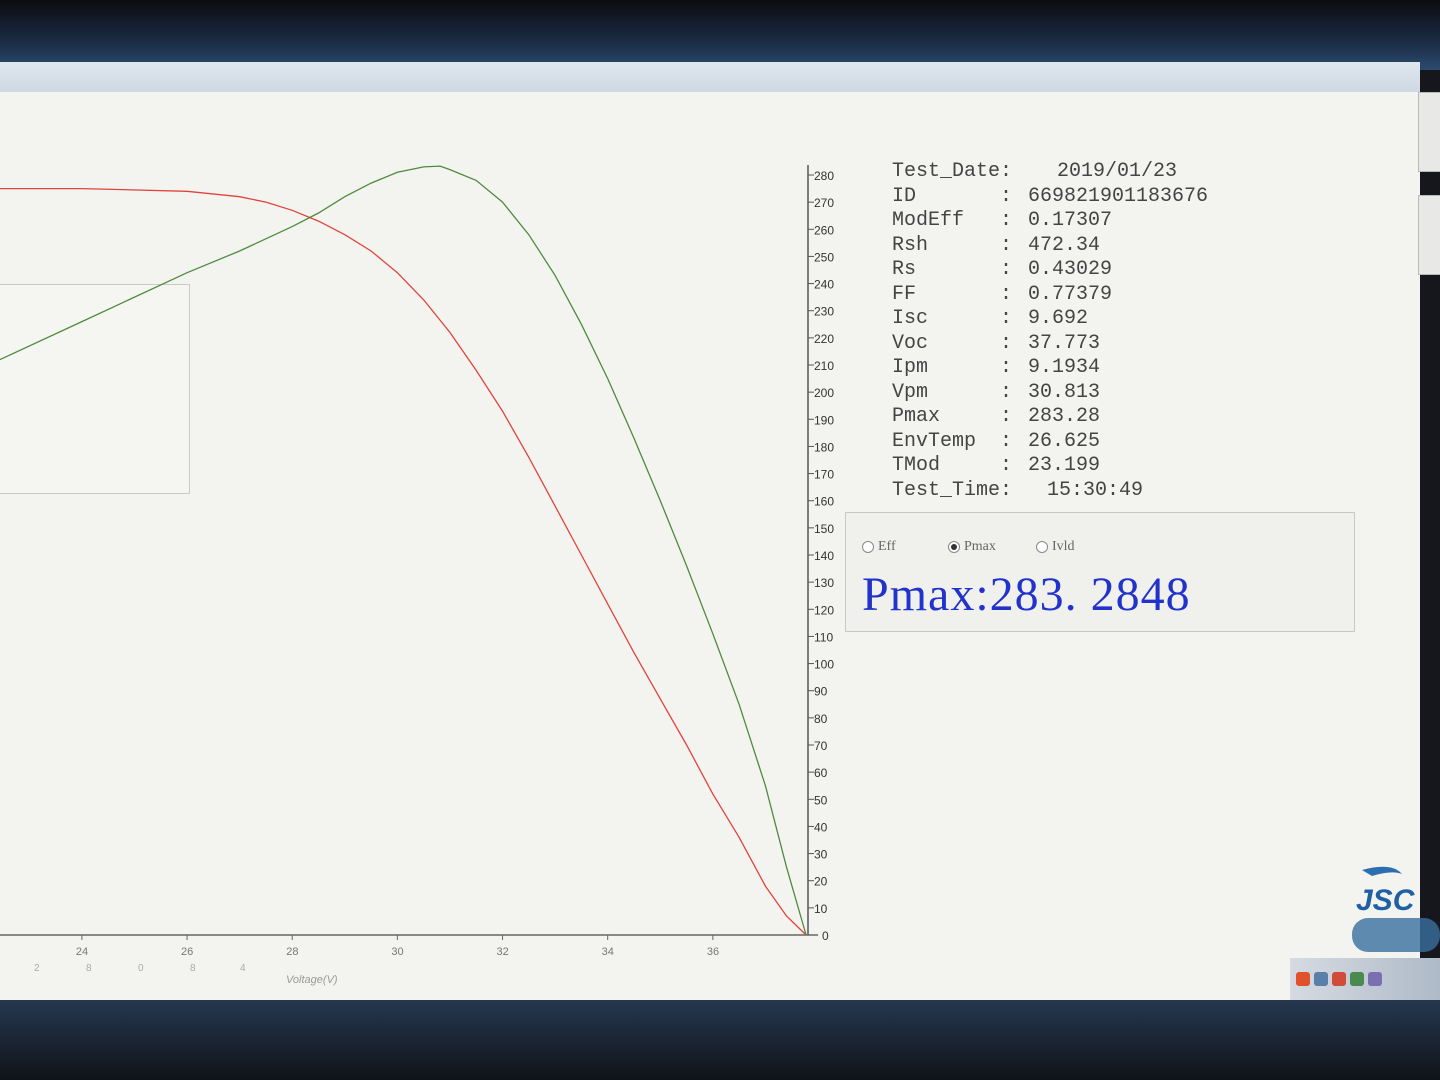  I want to click on x-tick-label: 2, so click(37, 968).